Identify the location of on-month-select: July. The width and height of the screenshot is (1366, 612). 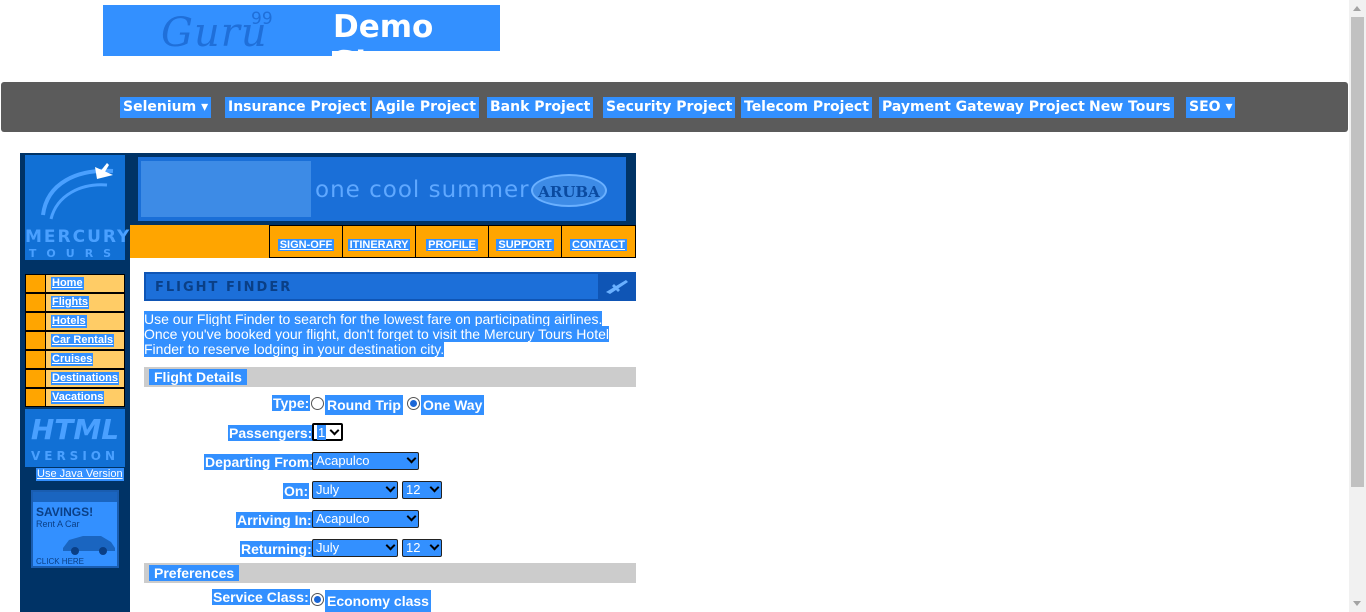
(355, 490).